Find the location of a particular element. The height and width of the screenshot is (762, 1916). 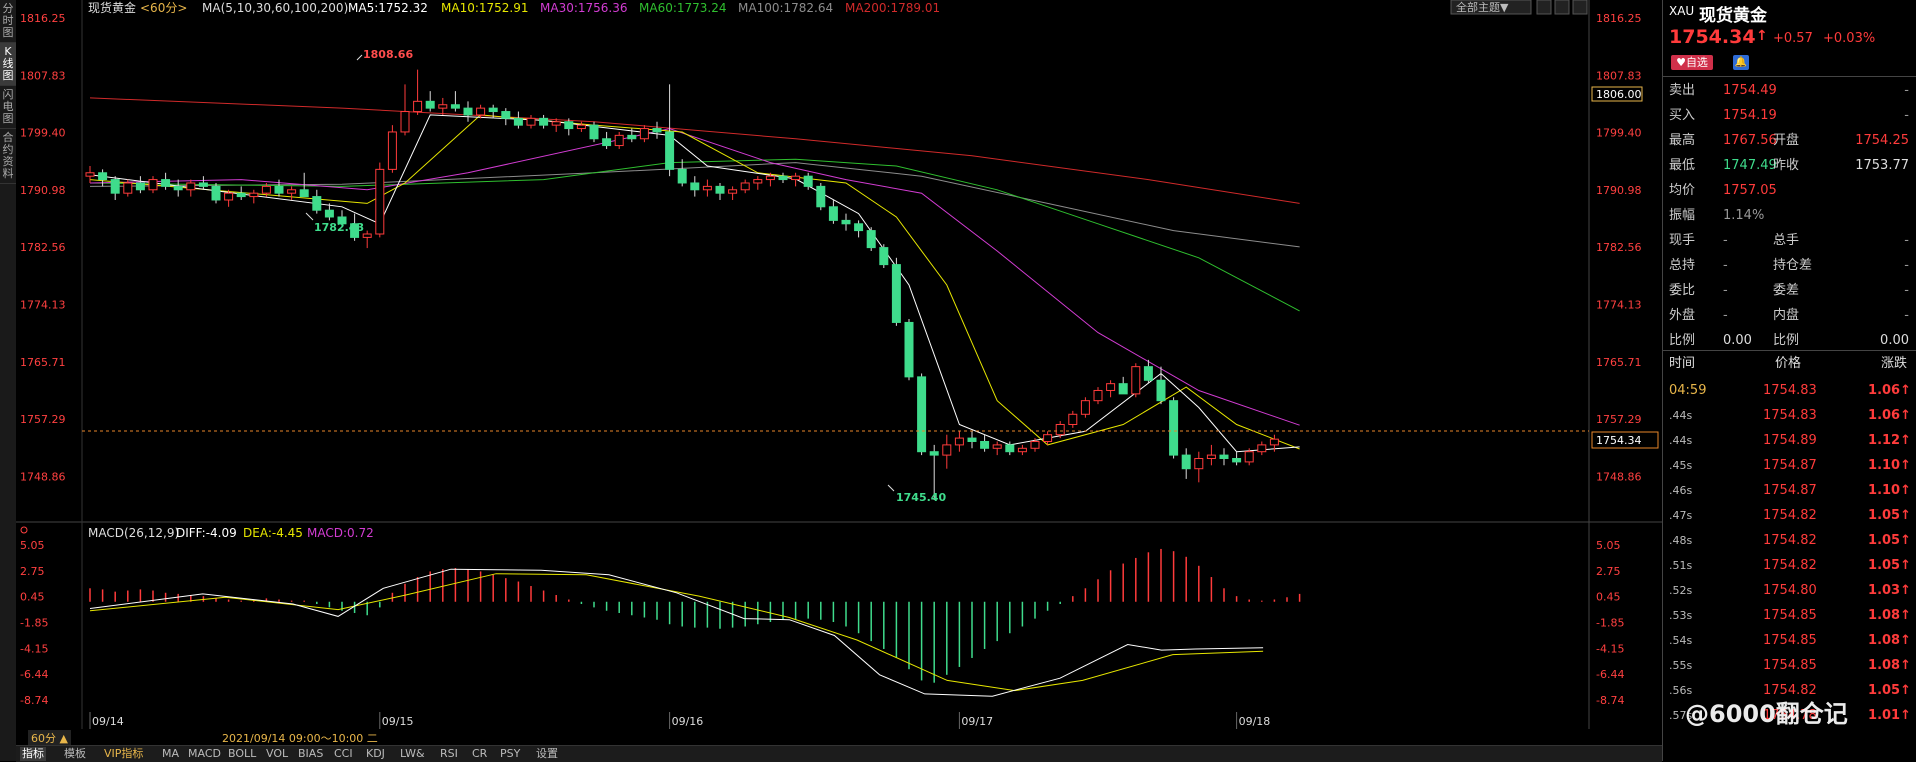

tick-change: 1.05↑ is located at coordinates (1889, 690).